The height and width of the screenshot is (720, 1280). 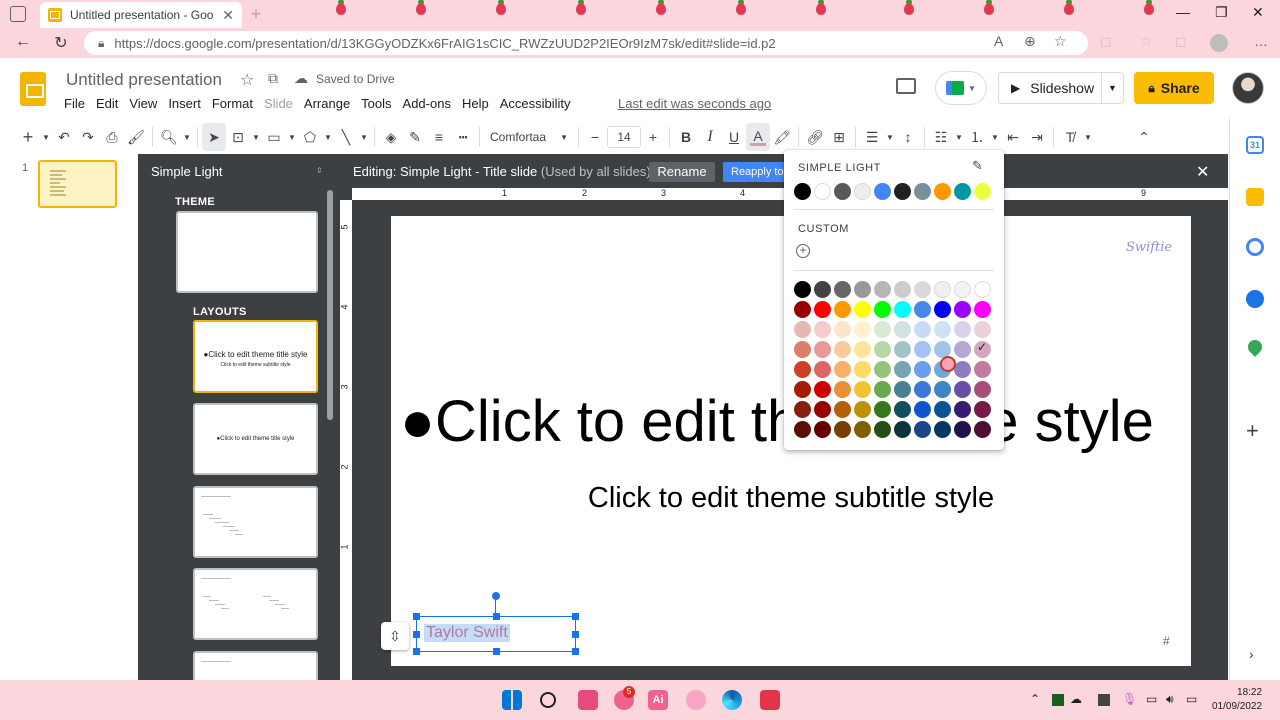 I want to click on numbered-list-icon: ⒈, so click(x=977, y=137).